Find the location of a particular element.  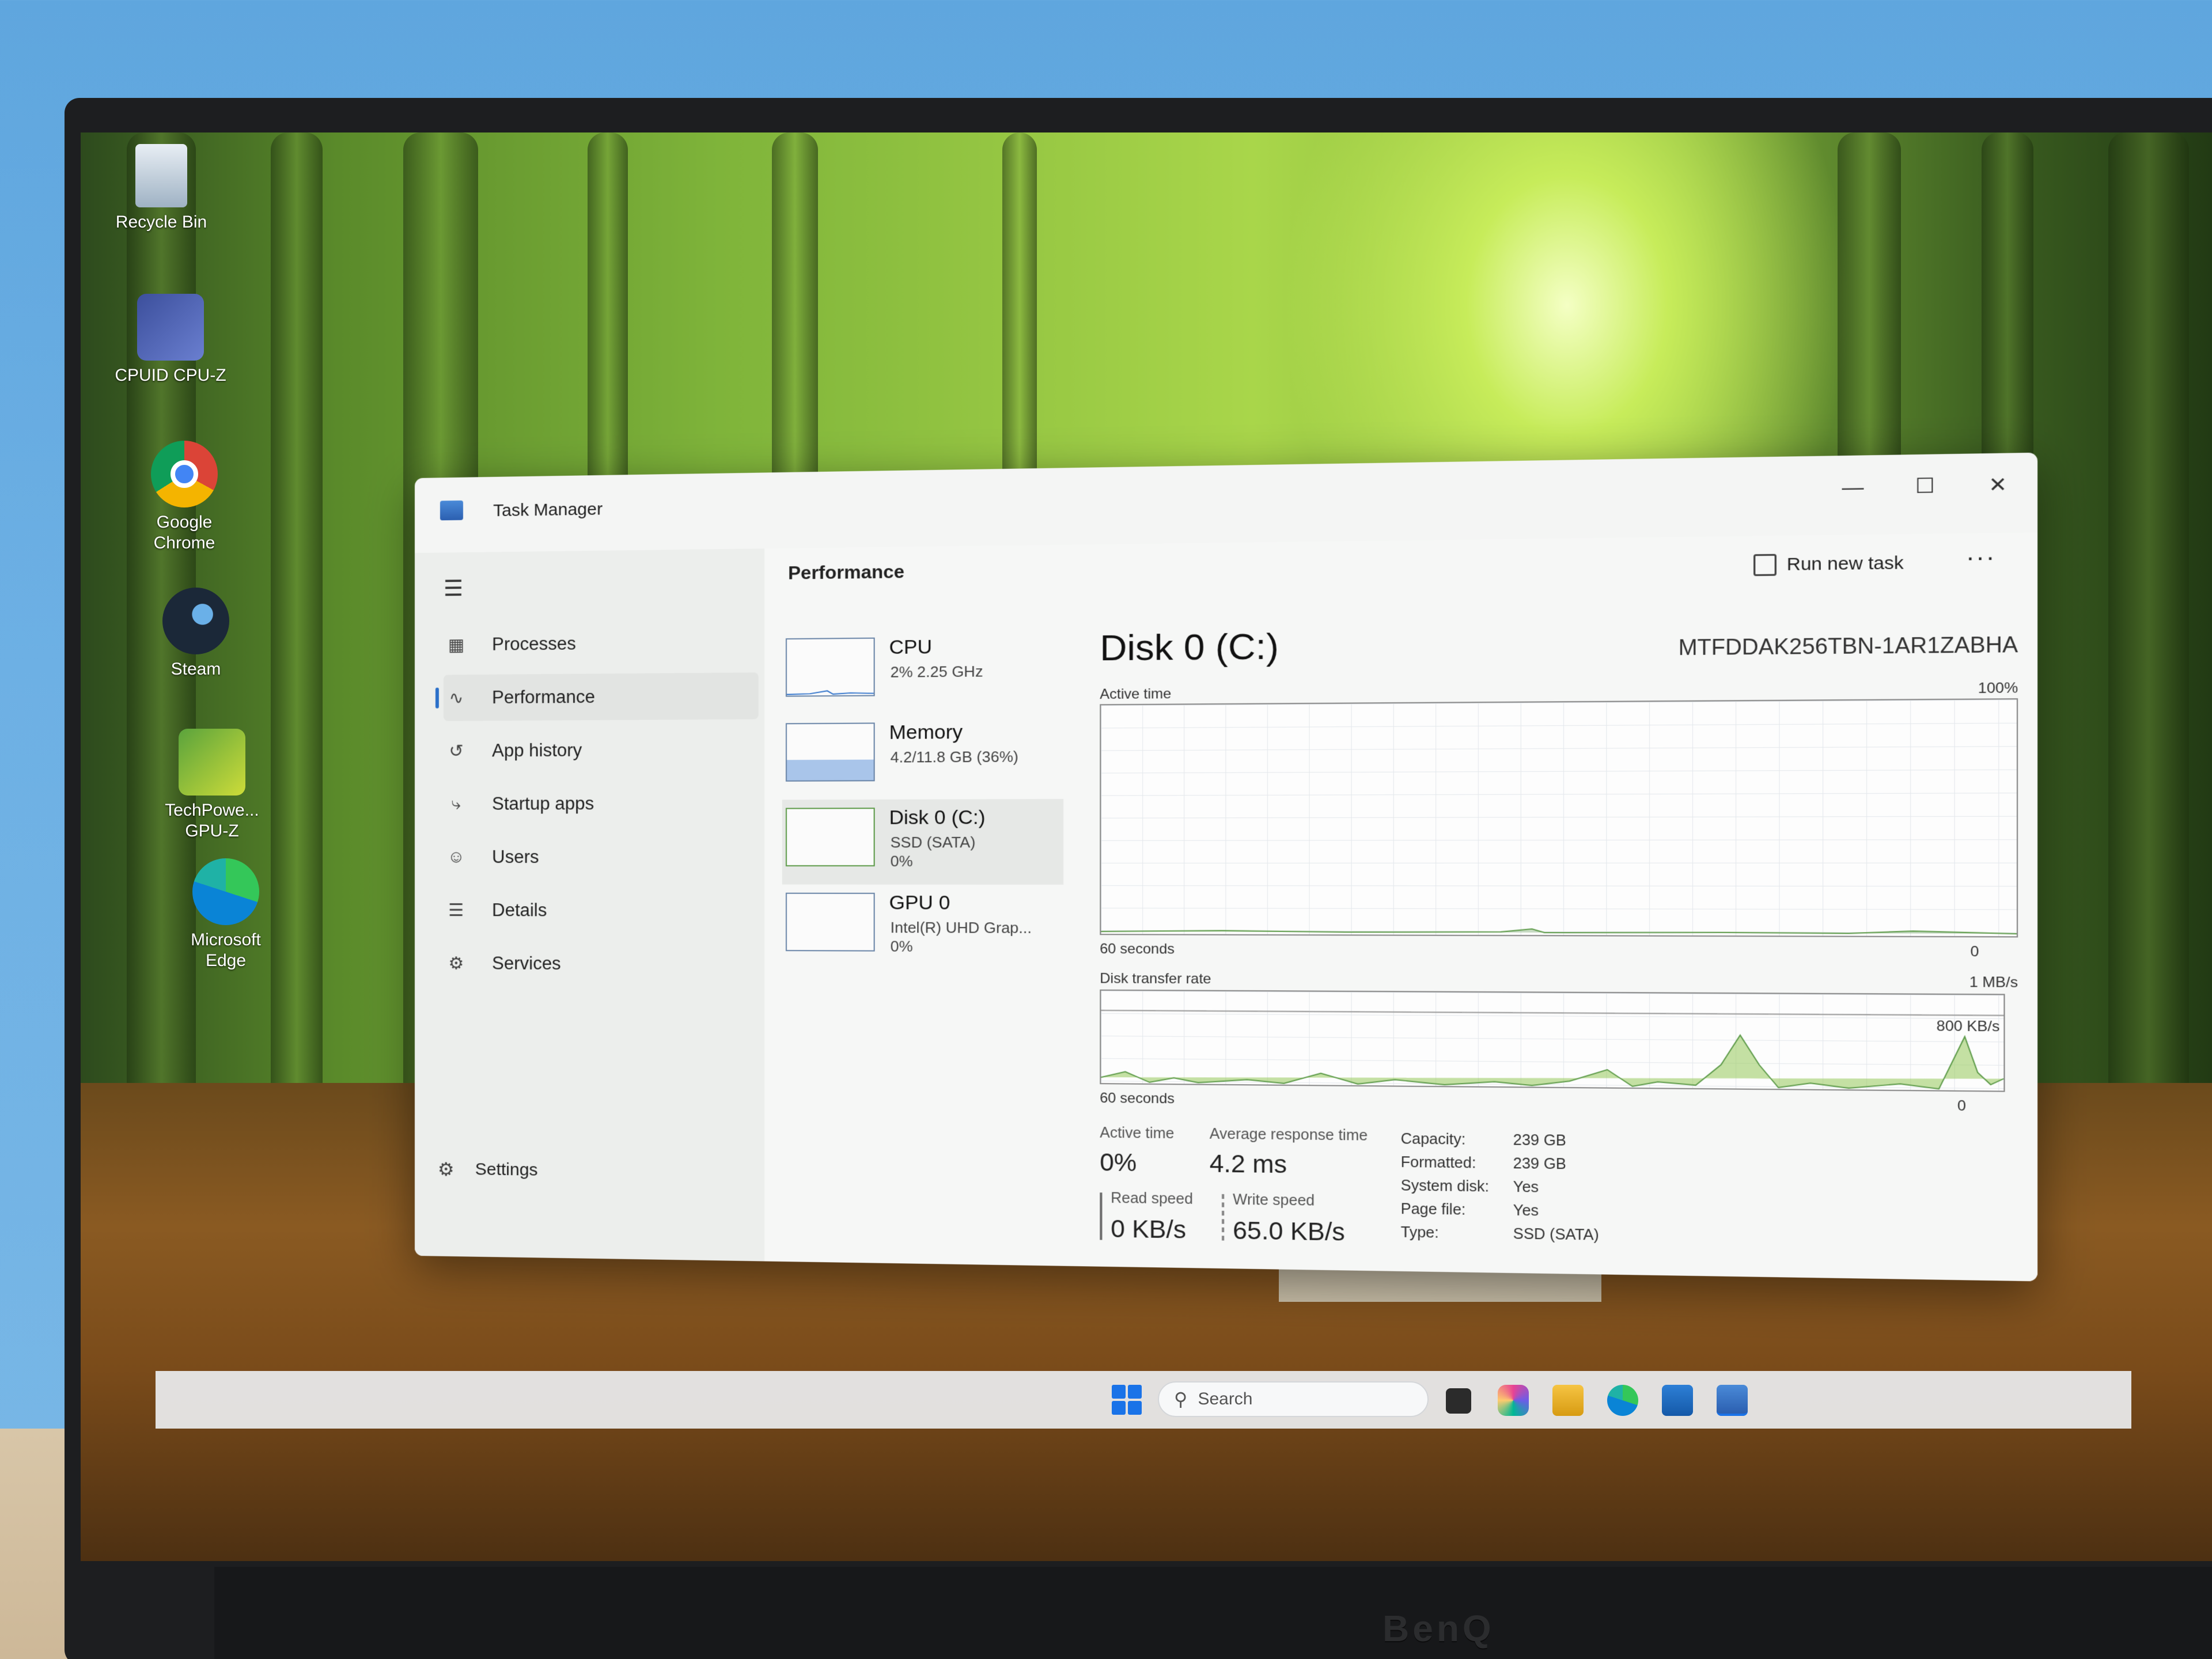

chrome-icon is located at coordinates (184, 474).